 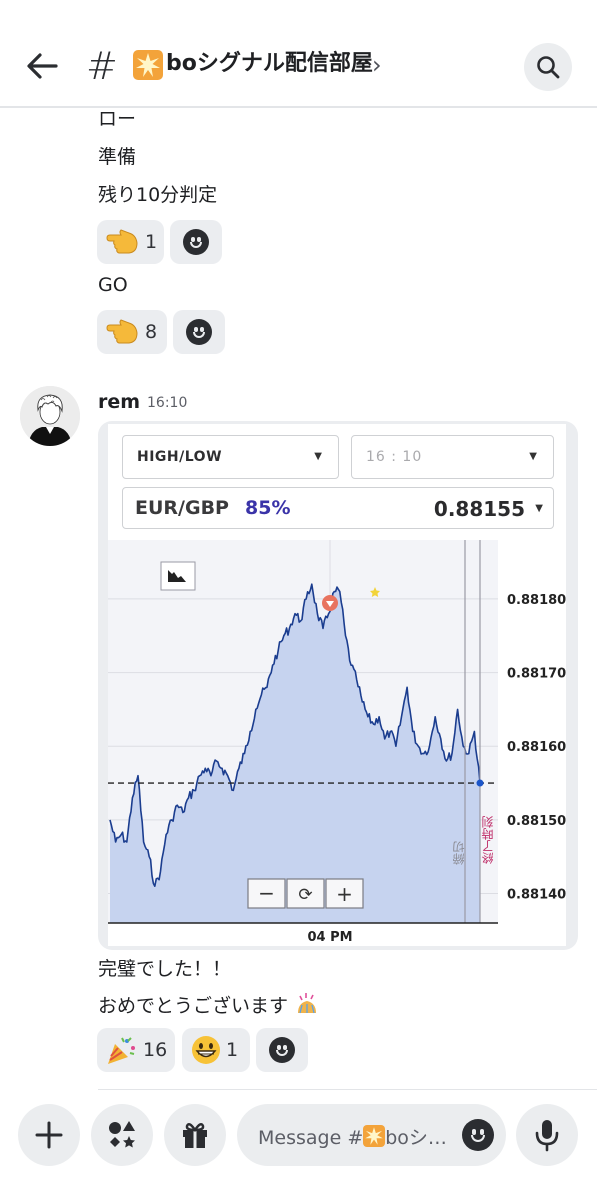 I want to click on message-text: 準備, so click(x=117, y=157).